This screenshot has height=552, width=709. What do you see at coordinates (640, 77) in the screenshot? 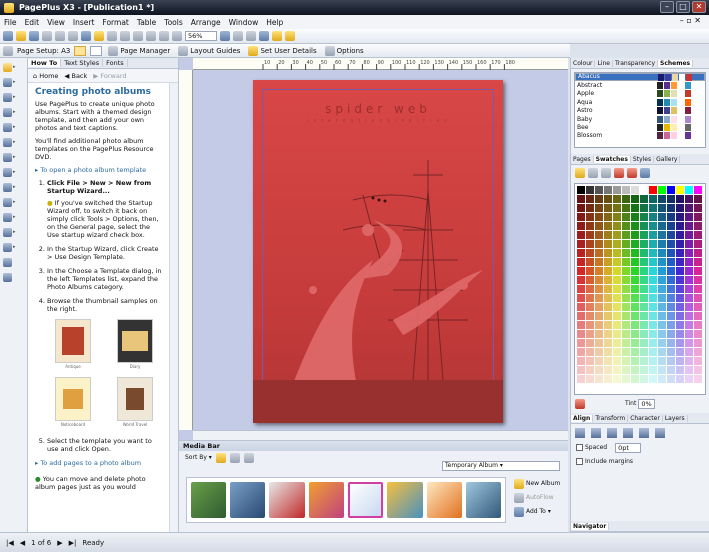
I see `scheme-item: Abacus` at bounding box center [640, 77].